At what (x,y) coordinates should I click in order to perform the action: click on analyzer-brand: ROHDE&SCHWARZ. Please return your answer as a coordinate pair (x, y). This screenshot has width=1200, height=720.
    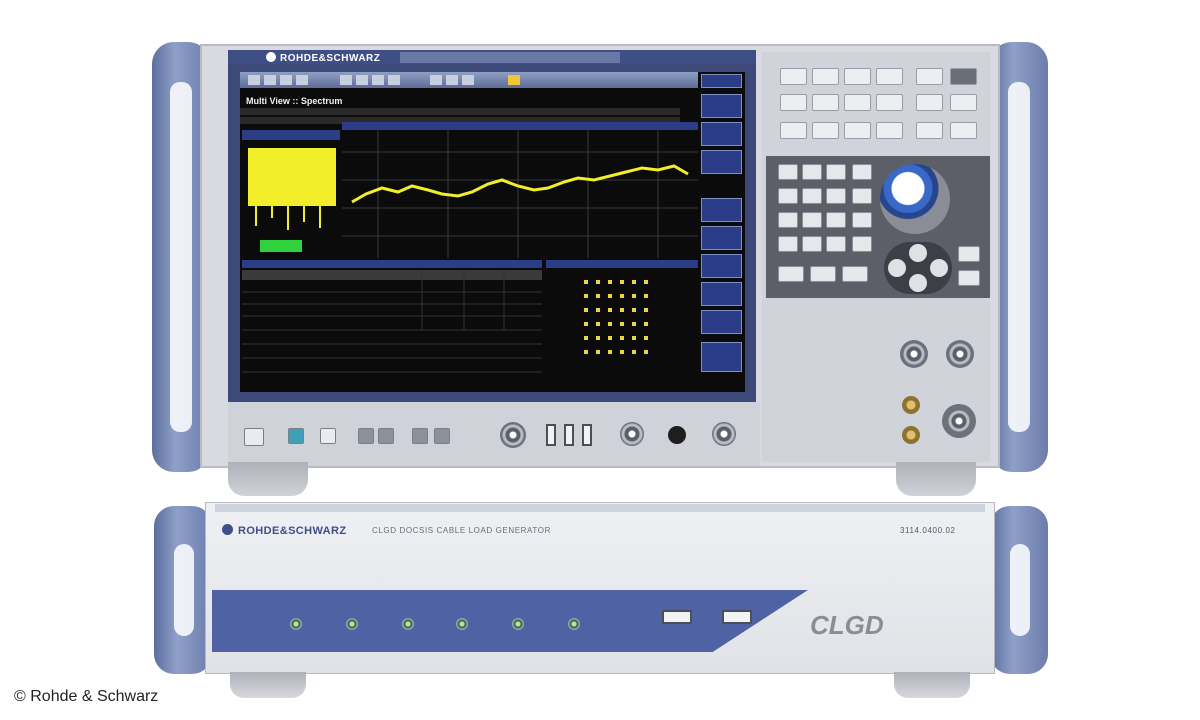
    Looking at the image, I should click on (323, 58).